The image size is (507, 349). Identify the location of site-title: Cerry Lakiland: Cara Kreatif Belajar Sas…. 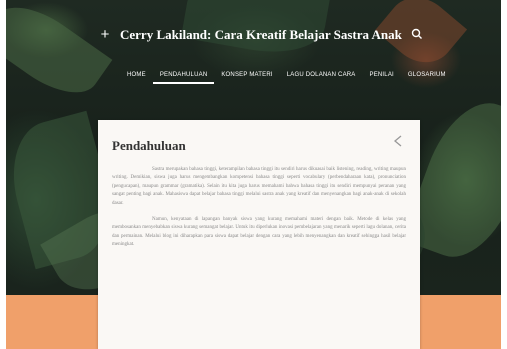
(261, 35).